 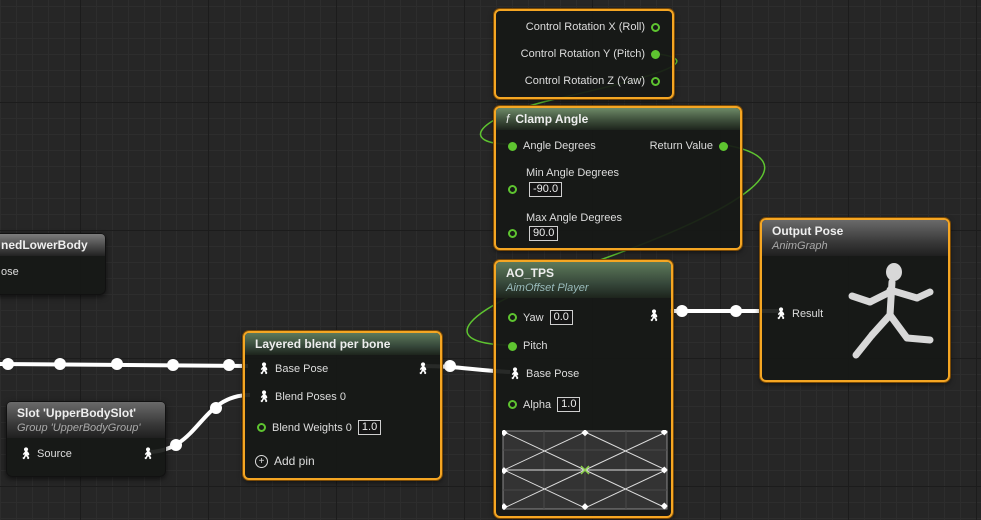 What do you see at coordinates (508, 119) in the screenshot?
I see `function-icon: f` at bounding box center [508, 119].